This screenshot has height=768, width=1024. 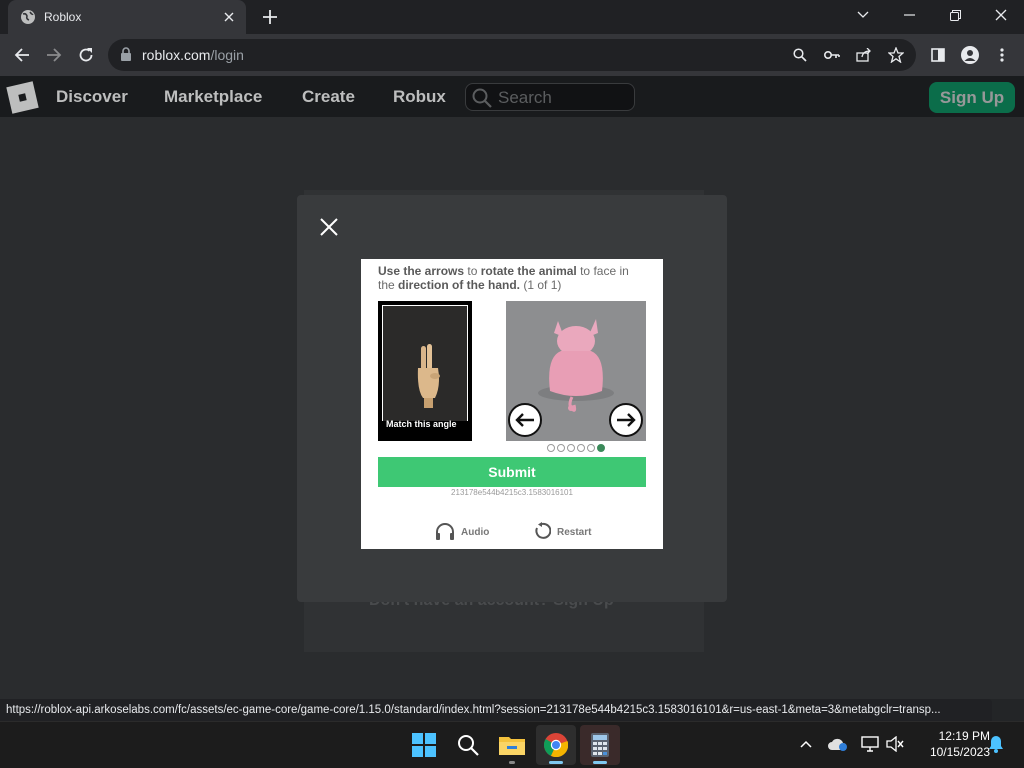 I want to click on url-text: roblox.com/login, so click(x=193, y=55).